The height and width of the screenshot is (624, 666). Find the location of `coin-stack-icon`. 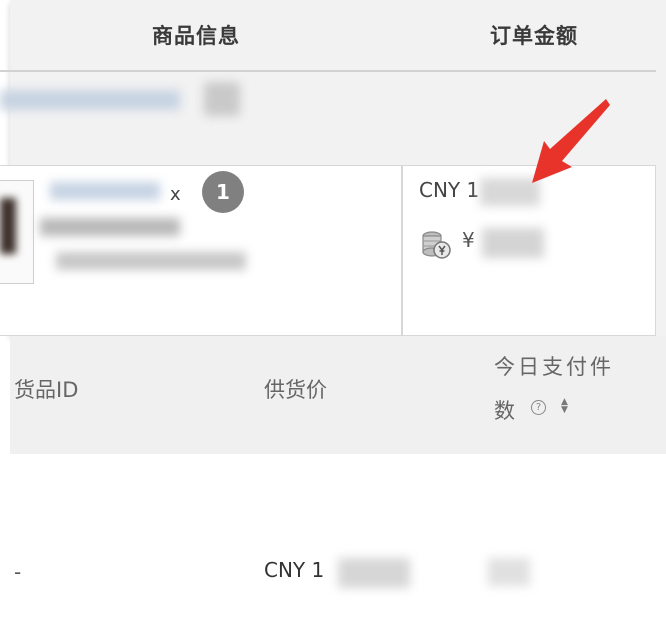

coin-stack-icon is located at coordinates (436, 245).